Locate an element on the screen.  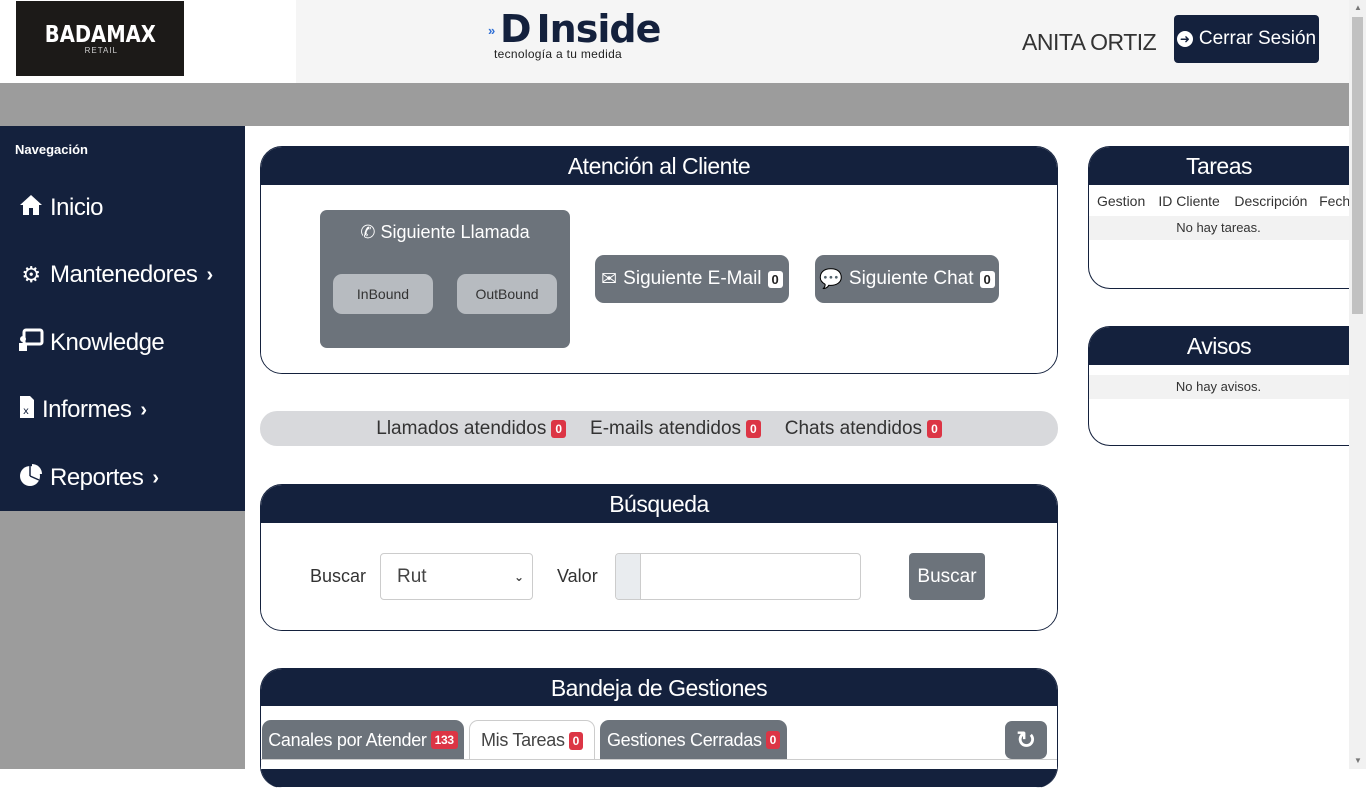
column-header: Descripción is located at coordinates (1271, 201).